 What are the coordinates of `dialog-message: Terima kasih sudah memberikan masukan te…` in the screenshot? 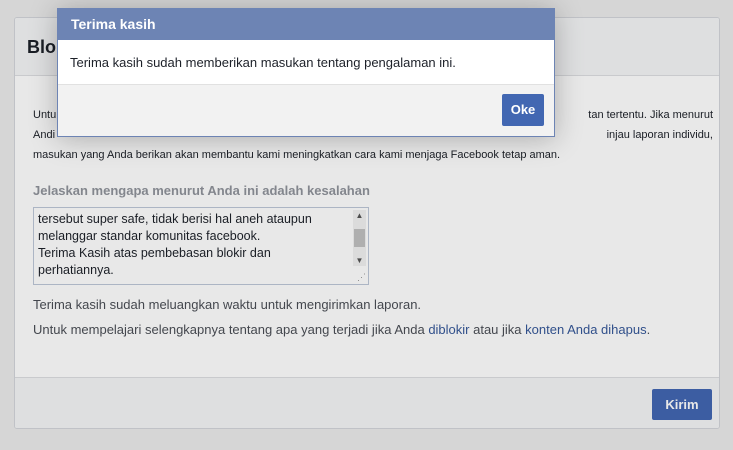 It's located at (263, 62).